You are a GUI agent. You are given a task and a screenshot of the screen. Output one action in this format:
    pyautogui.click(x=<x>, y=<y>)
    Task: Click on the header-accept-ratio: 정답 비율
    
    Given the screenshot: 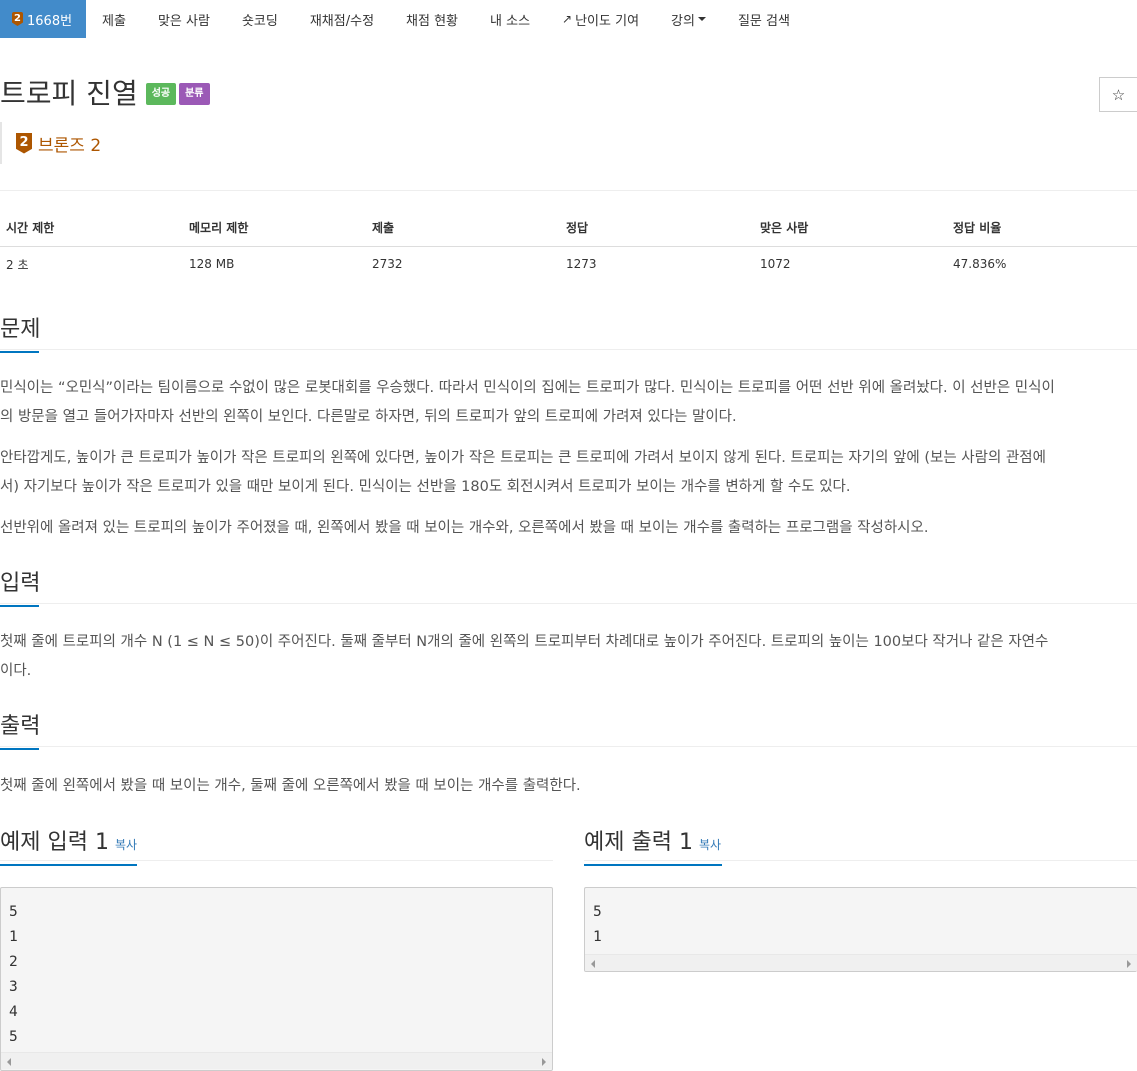 What is the action you would take?
    pyautogui.click(x=1042, y=228)
    